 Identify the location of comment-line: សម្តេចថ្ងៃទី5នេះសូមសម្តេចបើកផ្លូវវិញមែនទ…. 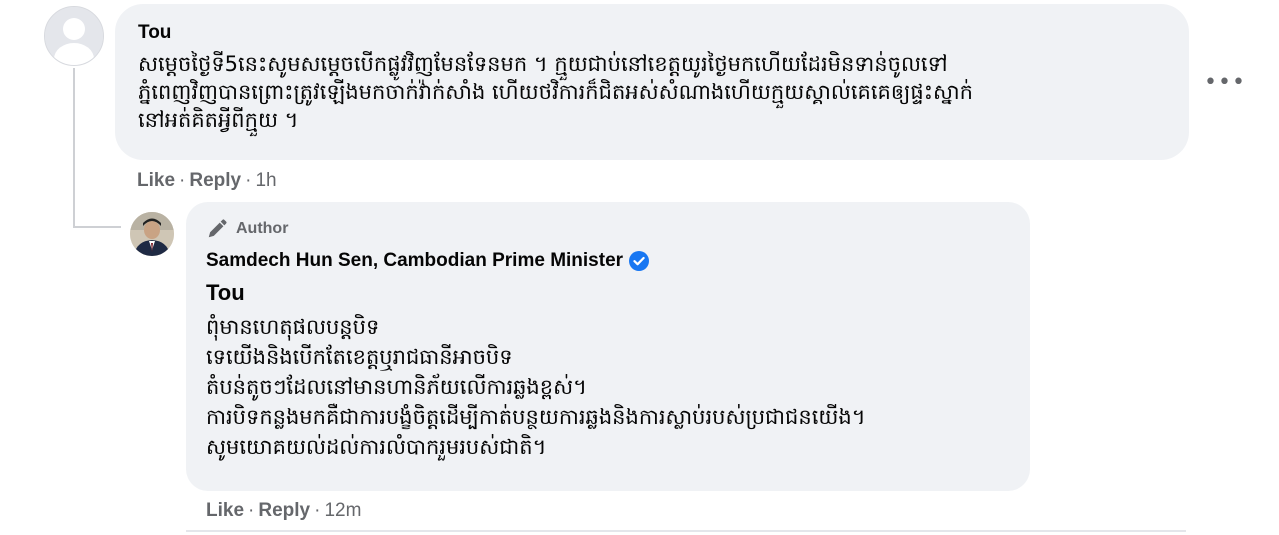
(543, 64).